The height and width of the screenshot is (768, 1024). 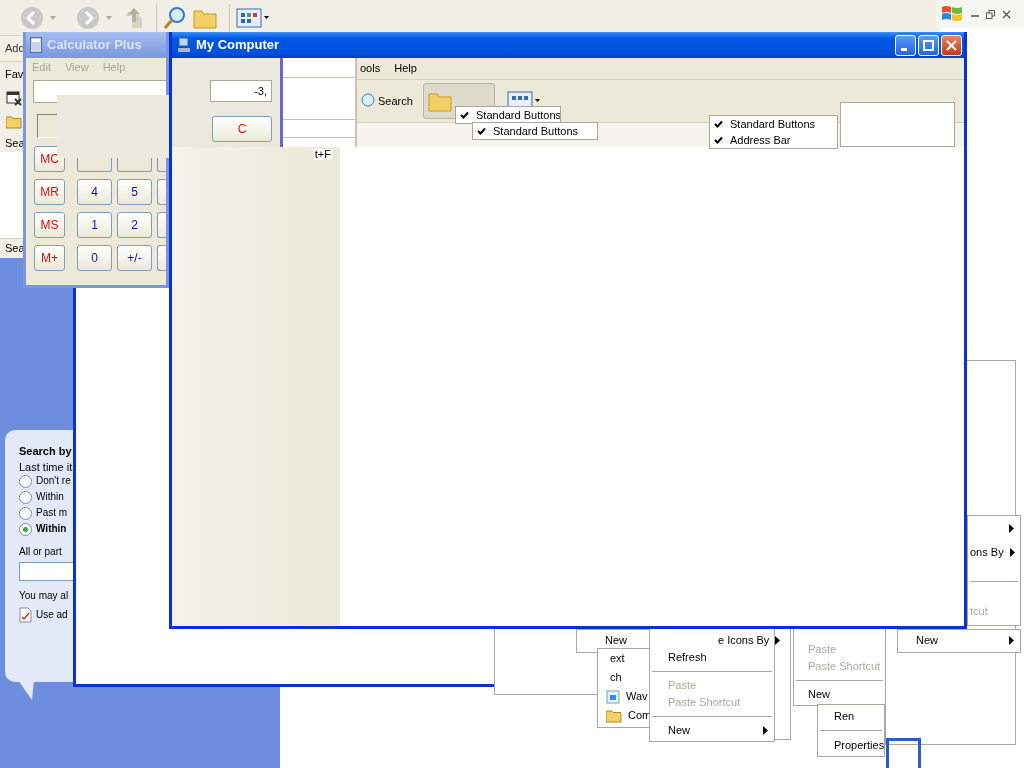 I want to click on window-title: Calculator Plus, so click(x=94, y=45).